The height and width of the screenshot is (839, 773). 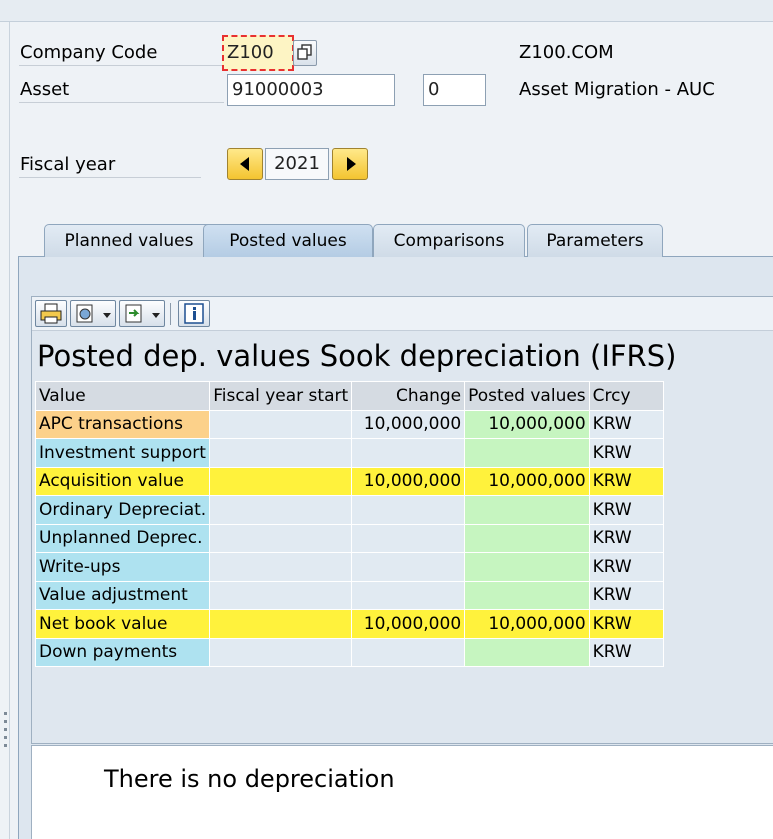 What do you see at coordinates (386, 11) in the screenshot?
I see `top-bar` at bounding box center [386, 11].